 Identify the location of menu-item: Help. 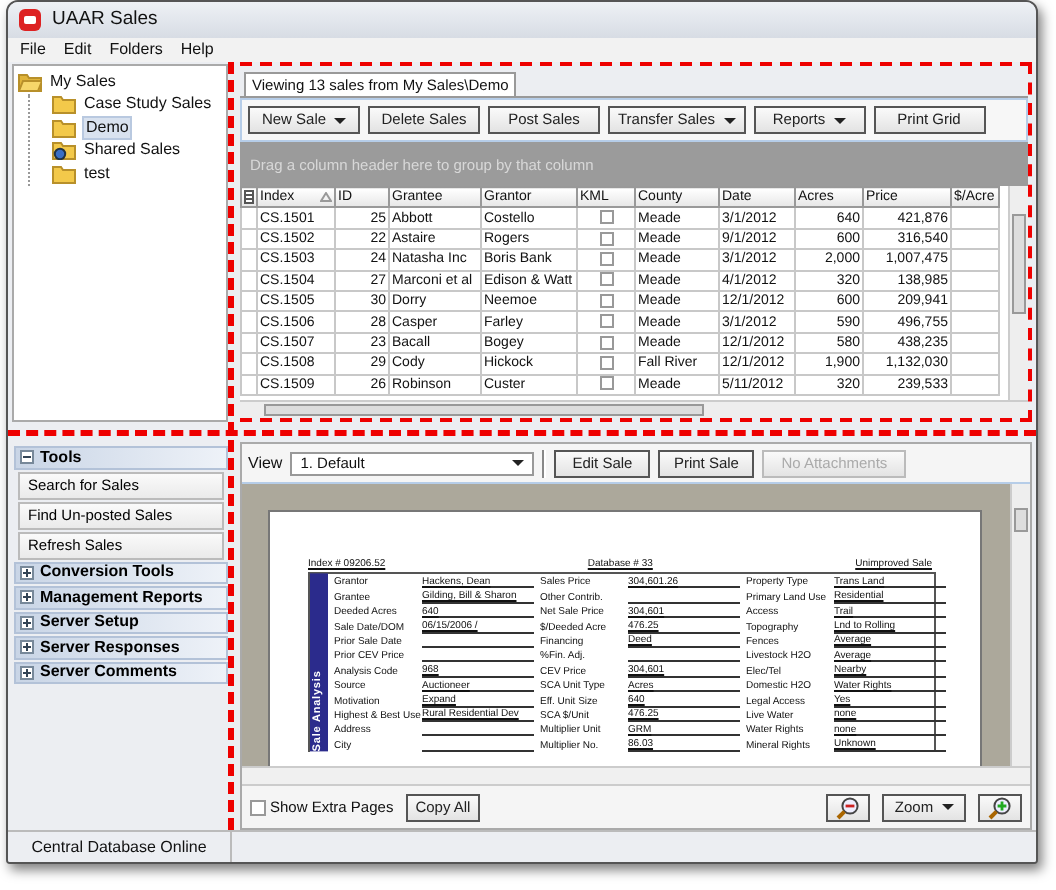
(197, 50).